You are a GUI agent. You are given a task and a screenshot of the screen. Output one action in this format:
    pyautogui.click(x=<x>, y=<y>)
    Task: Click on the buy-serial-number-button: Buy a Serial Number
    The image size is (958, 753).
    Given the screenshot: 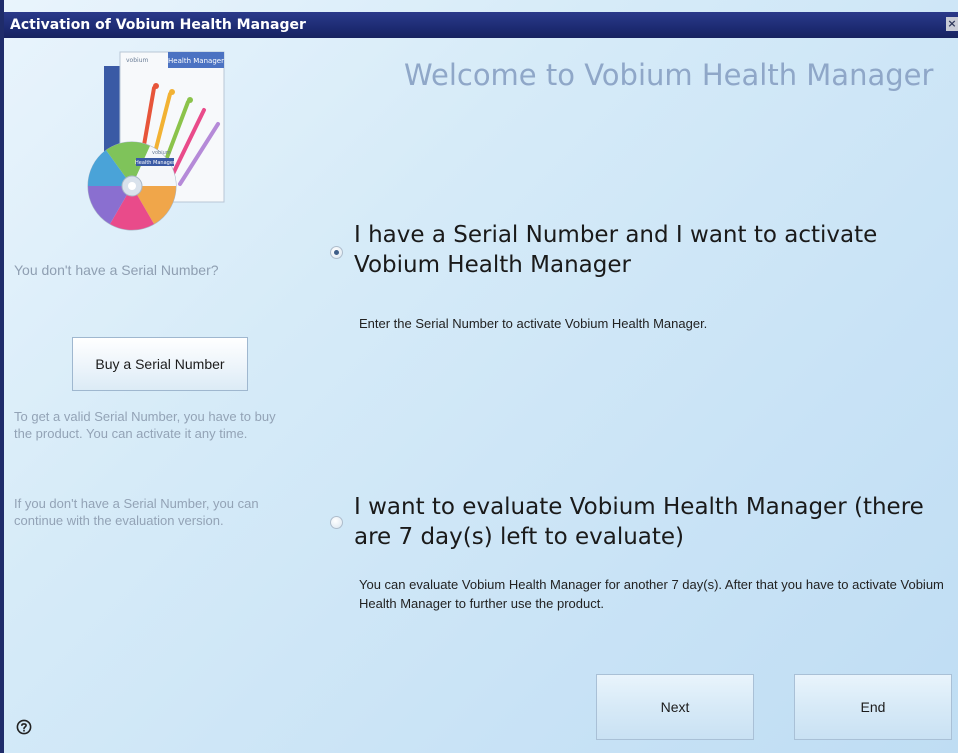 What is the action you would take?
    pyautogui.click(x=160, y=364)
    